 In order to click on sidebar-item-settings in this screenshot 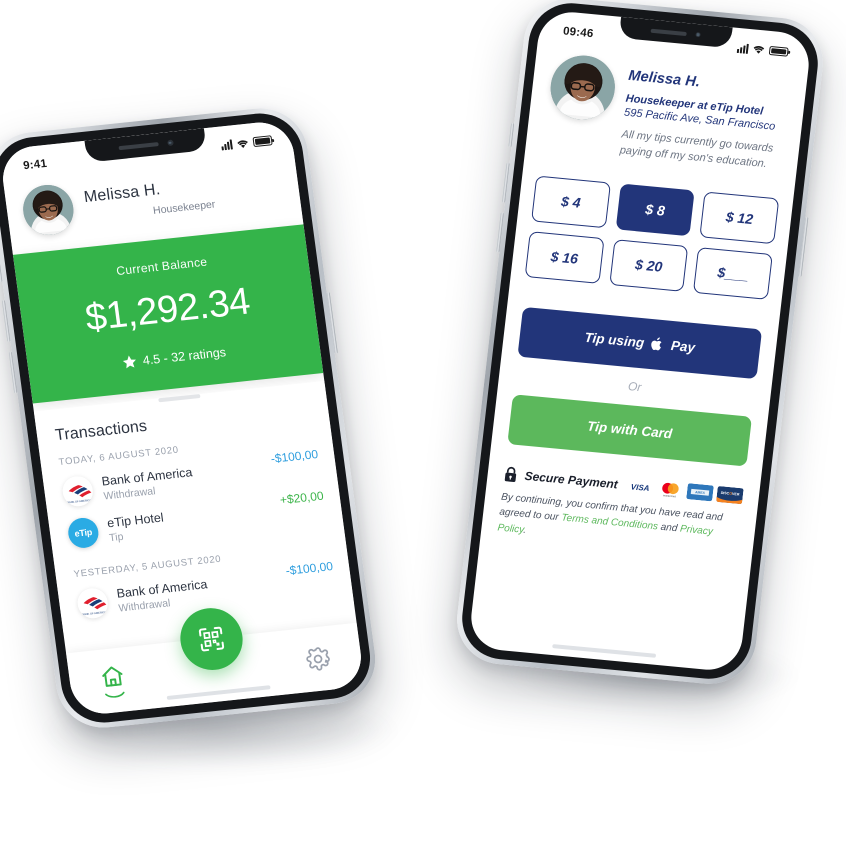, I will do `click(318, 659)`.